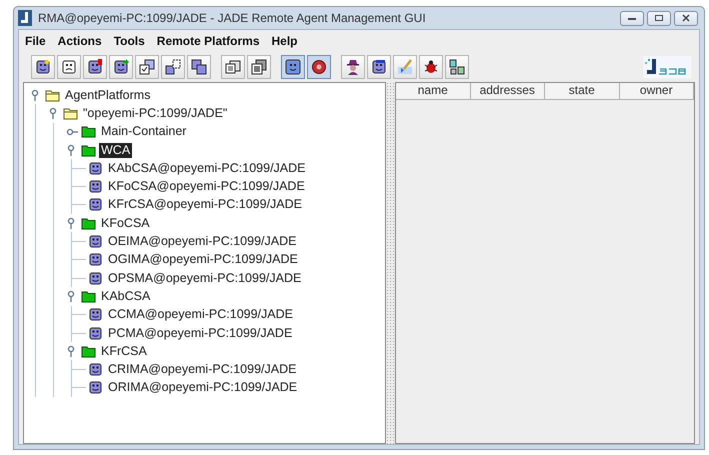 The height and width of the screenshot is (455, 709). I want to click on maximize-icon, so click(659, 18).